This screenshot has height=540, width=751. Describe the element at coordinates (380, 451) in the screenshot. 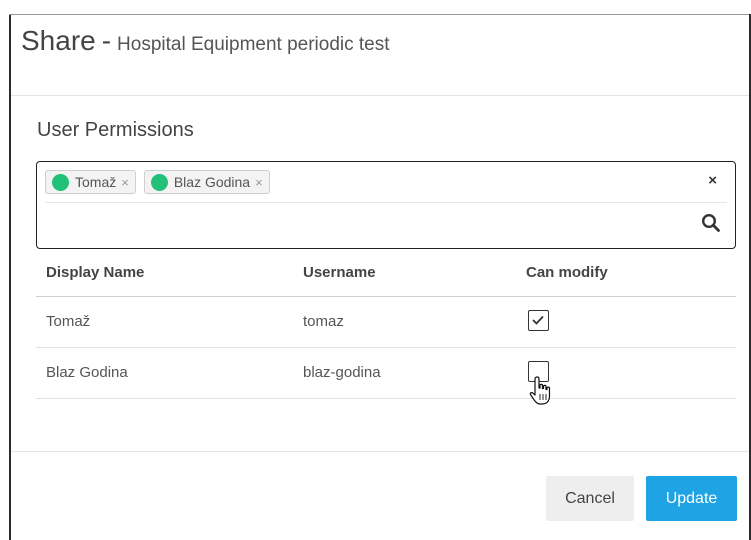

I see `footer-divider` at that location.